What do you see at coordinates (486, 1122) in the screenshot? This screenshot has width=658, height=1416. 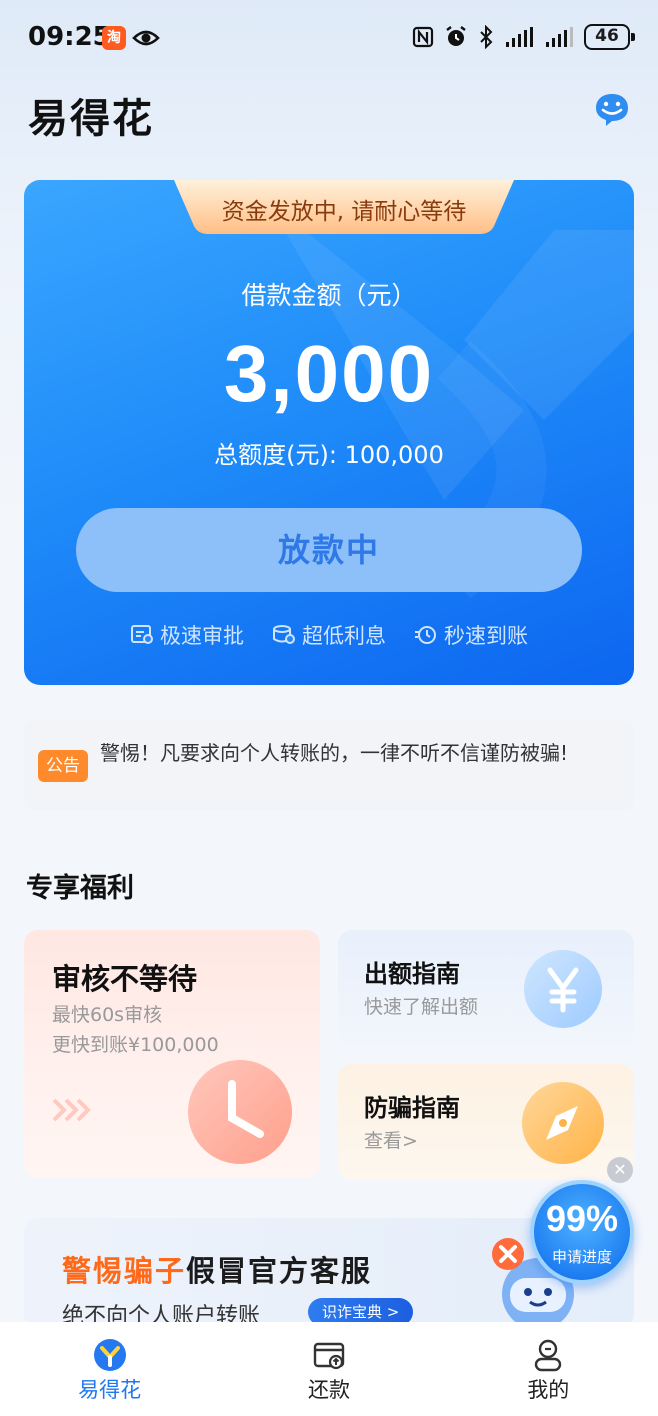 I see `anti-fraud-guide-card: 防骗指南 查看>` at bounding box center [486, 1122].